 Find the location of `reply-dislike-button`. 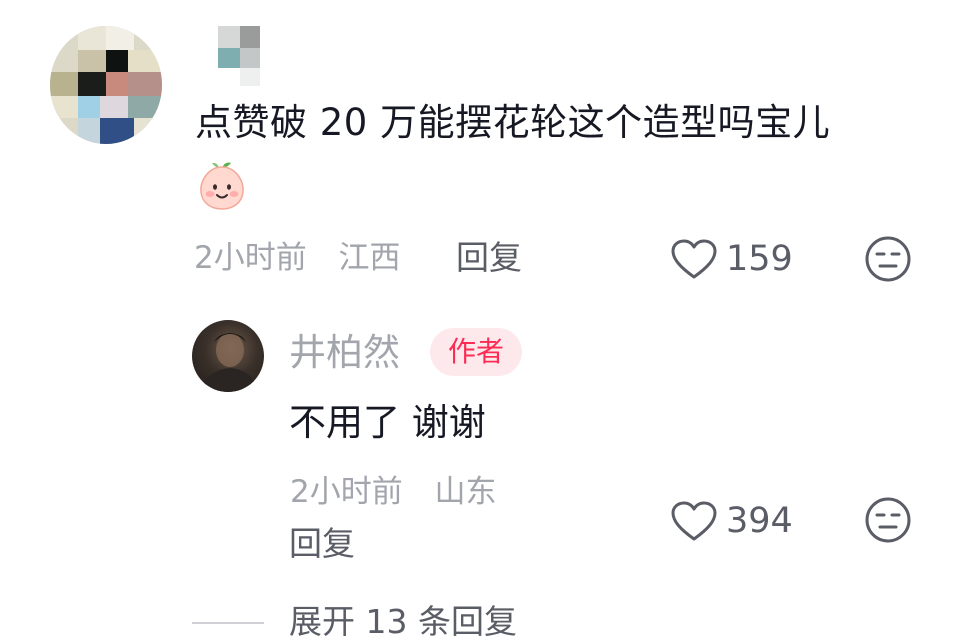

reply-dislike-button is located at coordinates (888, 520).